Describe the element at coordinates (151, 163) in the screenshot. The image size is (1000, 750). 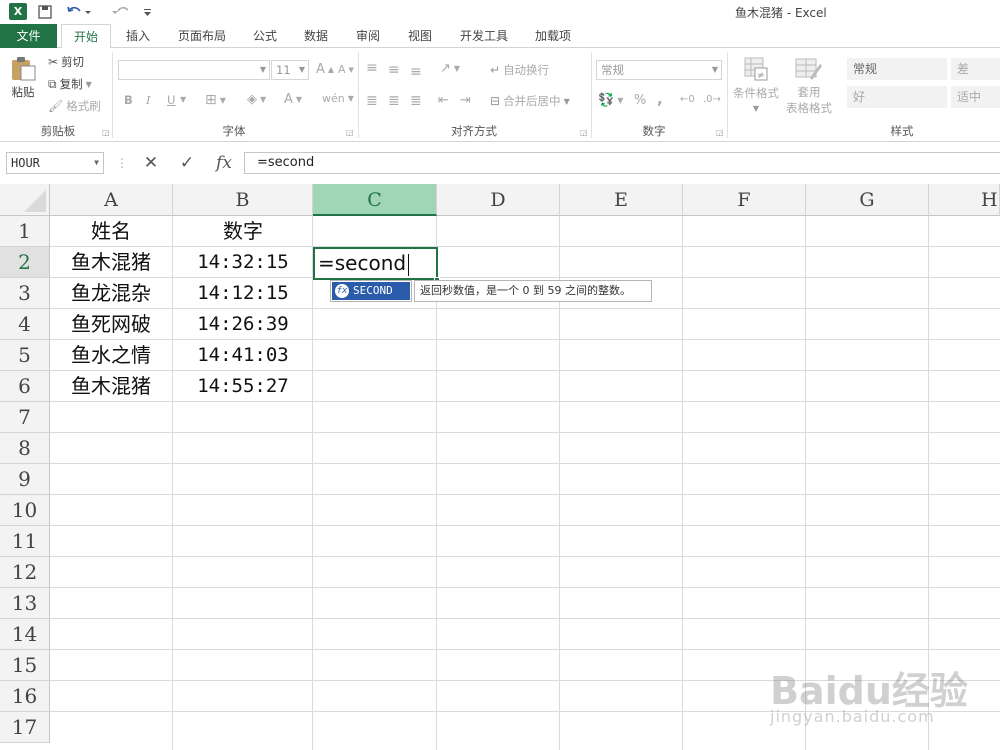
I see `cancel-icon: ✕` at that location.